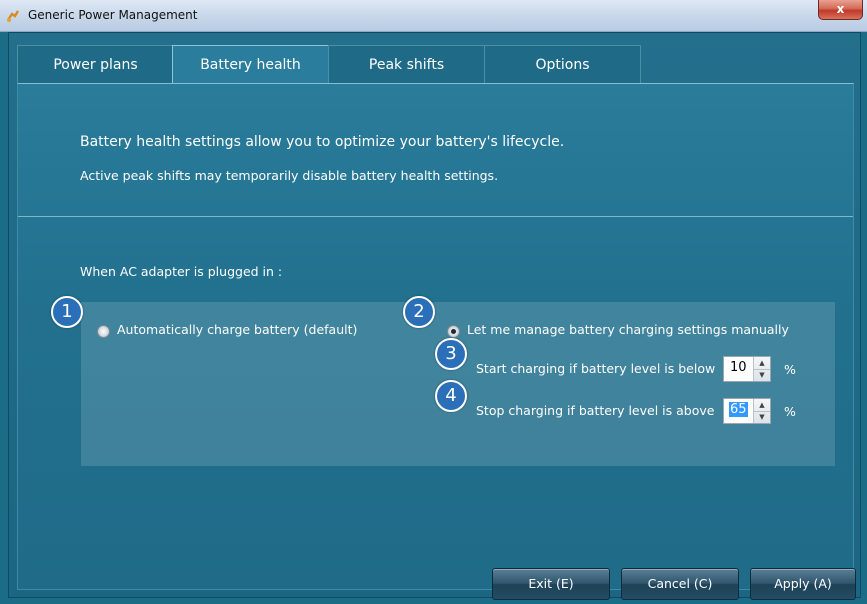 Image resolution: width=867 pixels, height=604 pixels. Describe the element at coordinates (433, 16) in the screenshot. I see `title-bar: Generic Power Management x` at that location.